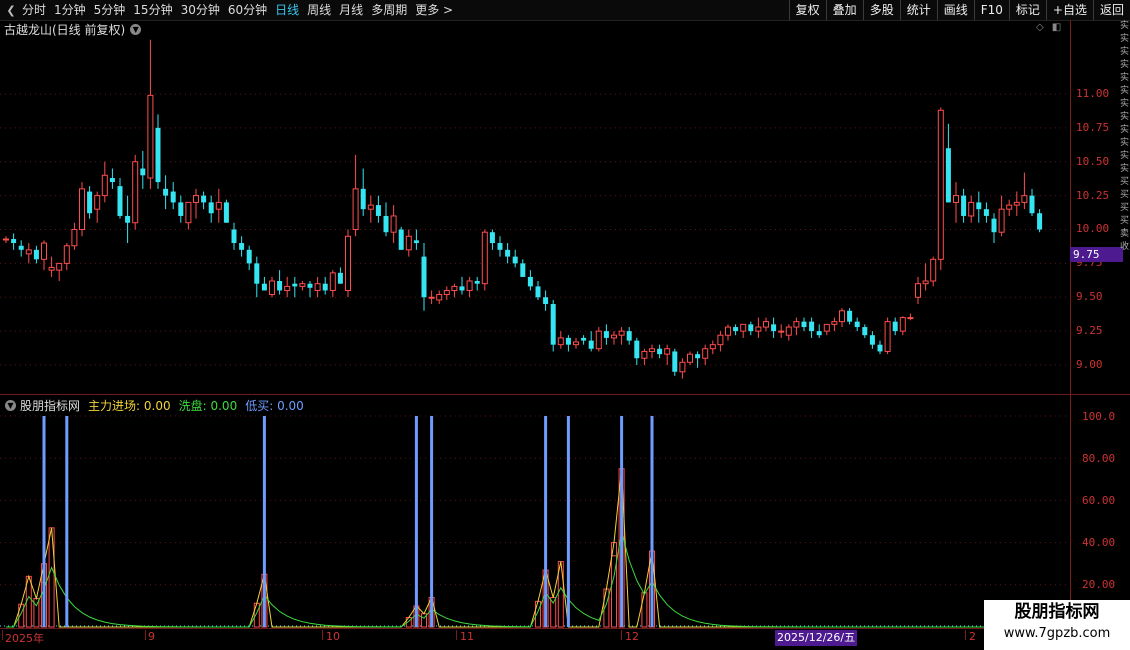  Describe the element at coordinates (1093, 93) in the screenshot. I see `price-tick-label: 11.00` at that location.